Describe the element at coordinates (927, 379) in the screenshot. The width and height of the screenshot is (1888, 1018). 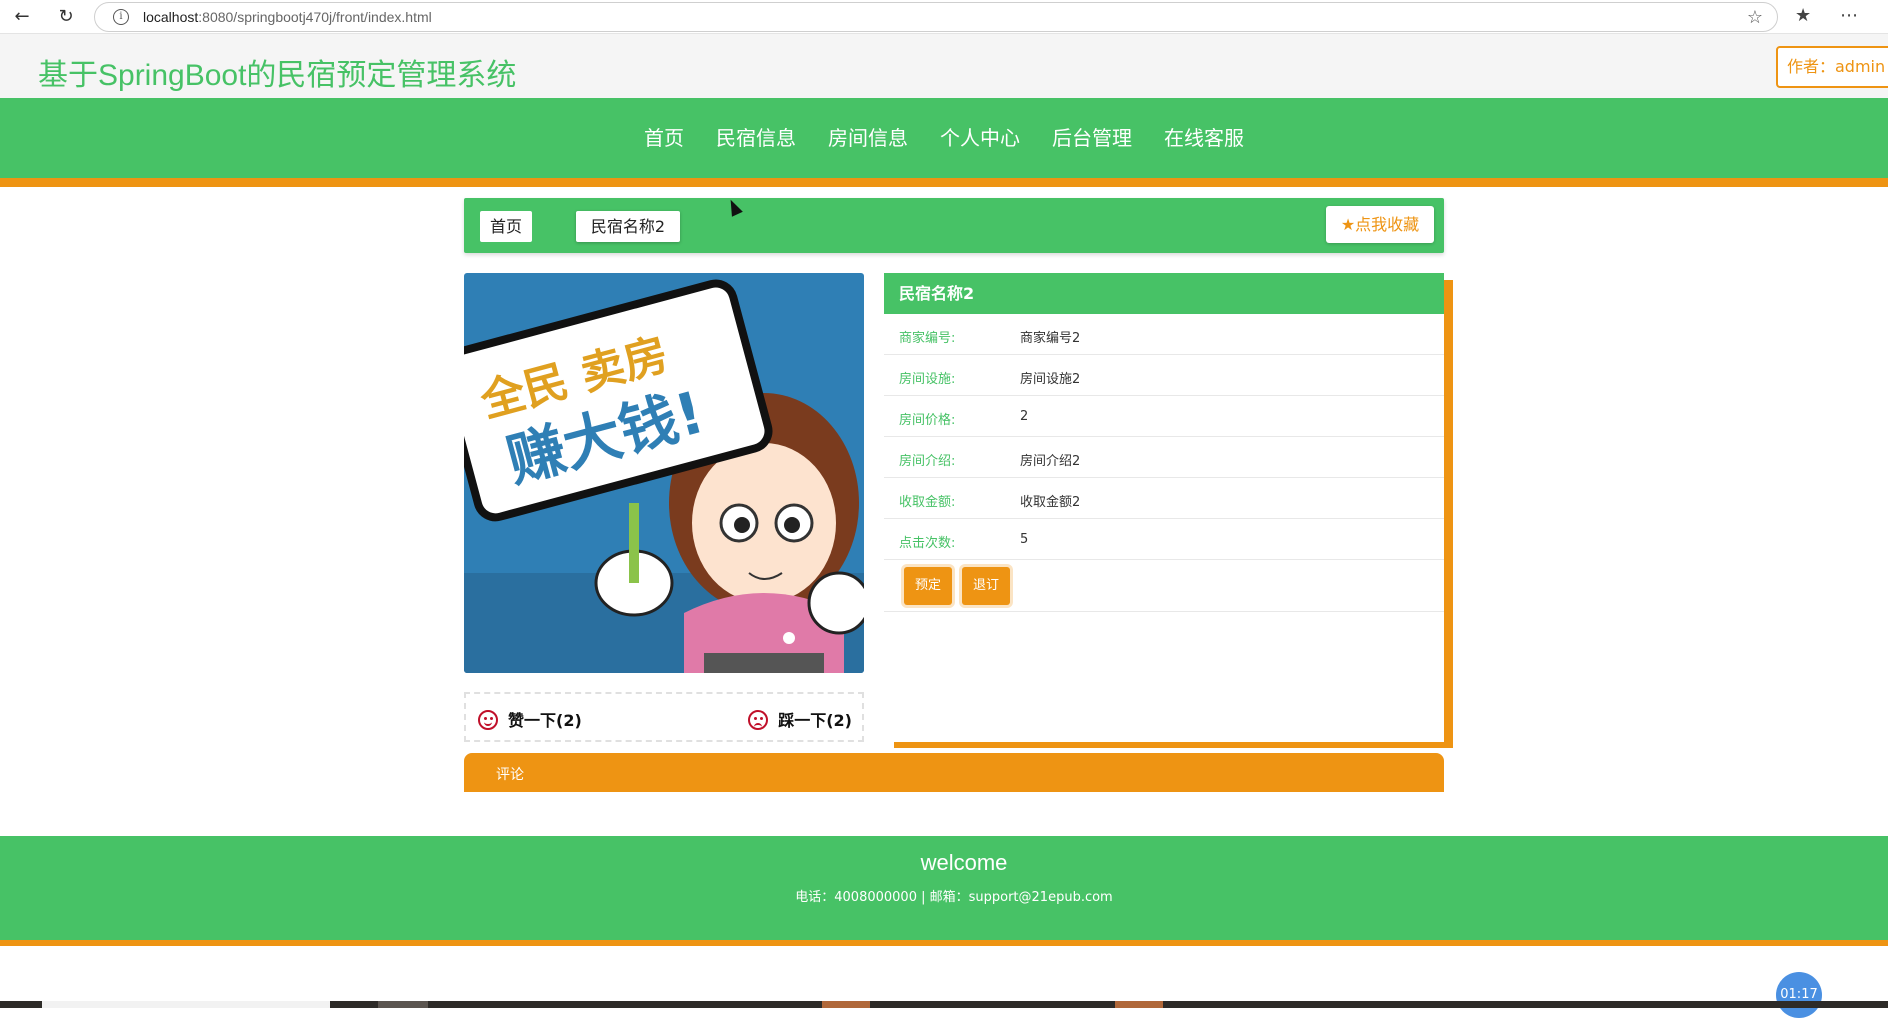
I see `field-label: 房间设施:` at that location.